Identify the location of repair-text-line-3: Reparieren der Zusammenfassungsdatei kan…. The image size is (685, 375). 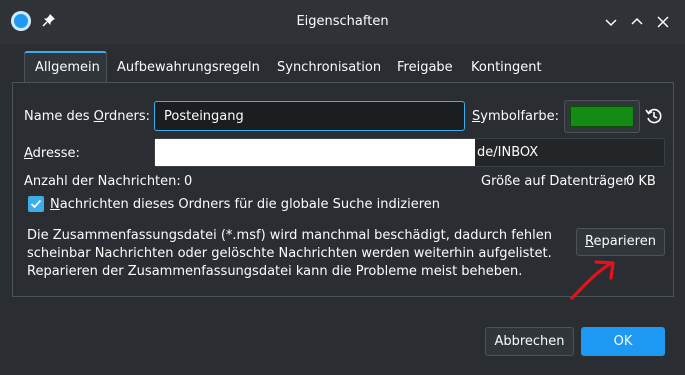
(275, 271).